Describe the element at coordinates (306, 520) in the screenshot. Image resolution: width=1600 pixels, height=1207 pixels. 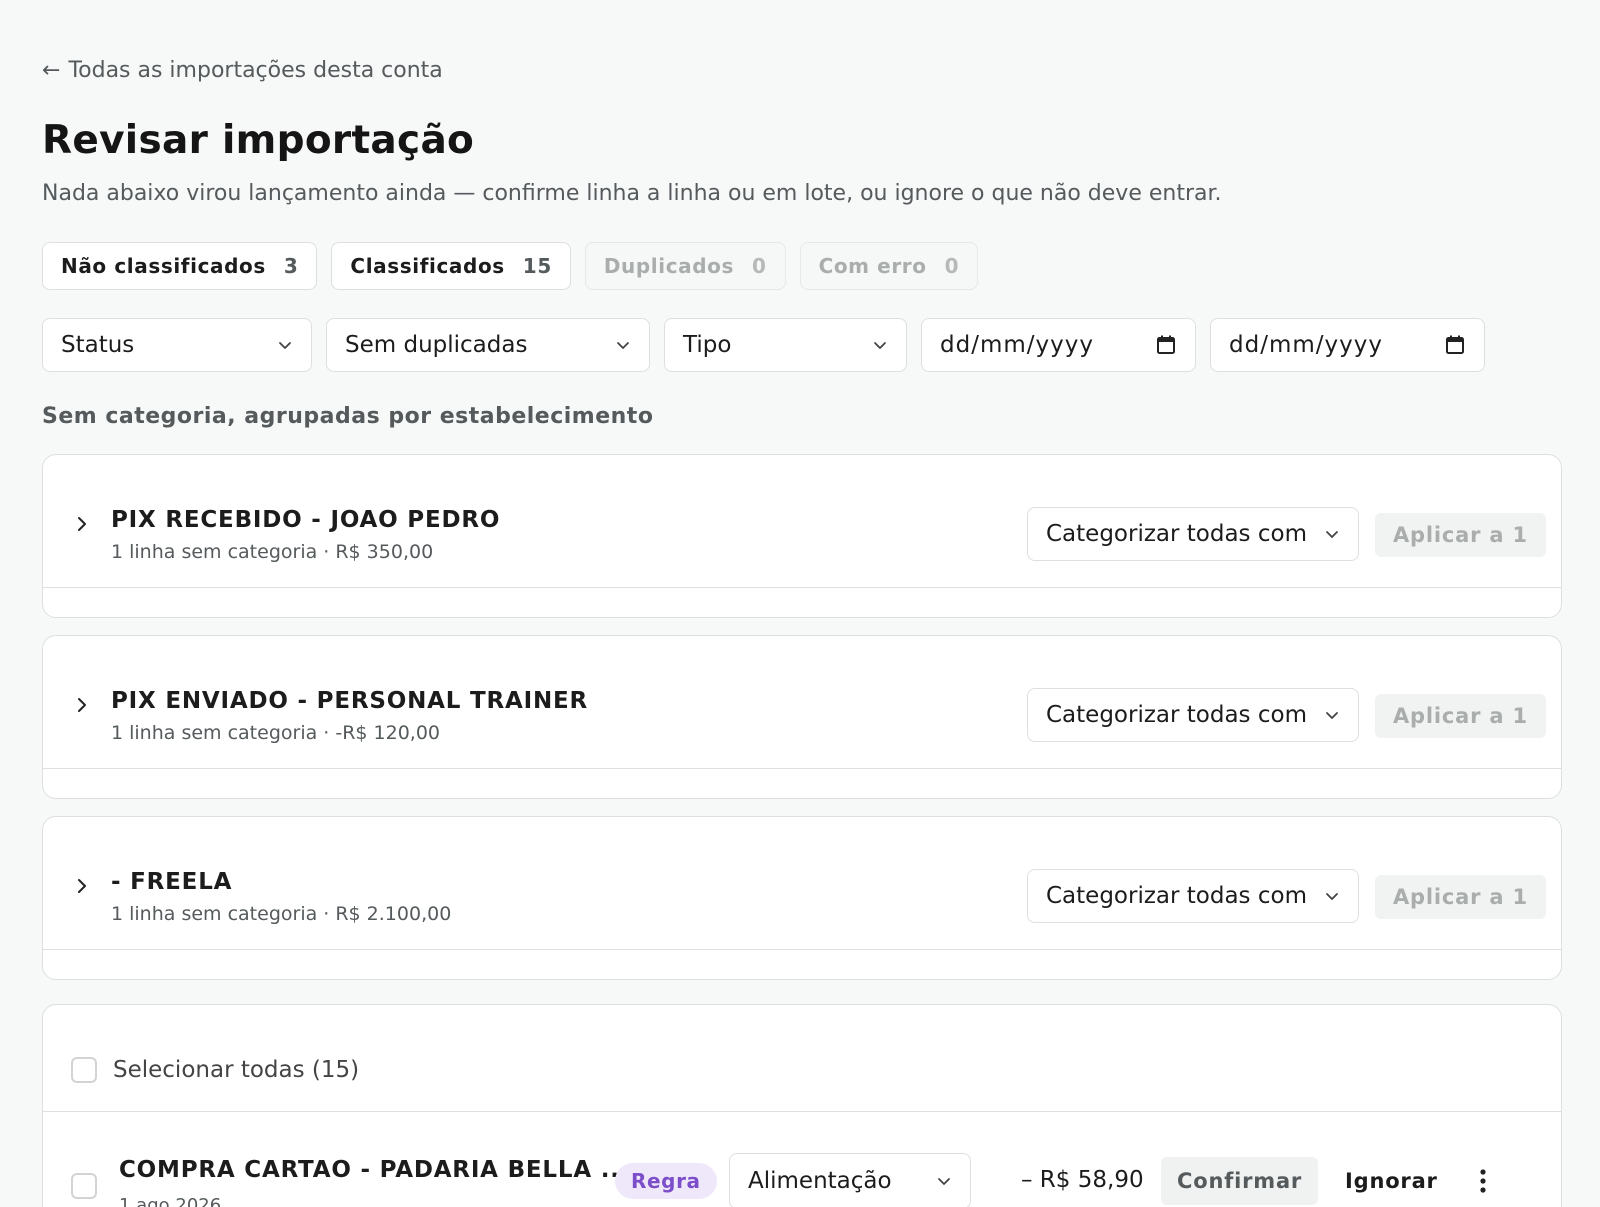
I see `group-title: PIX RECEBIDO - JOAO PEDRO` at that location.